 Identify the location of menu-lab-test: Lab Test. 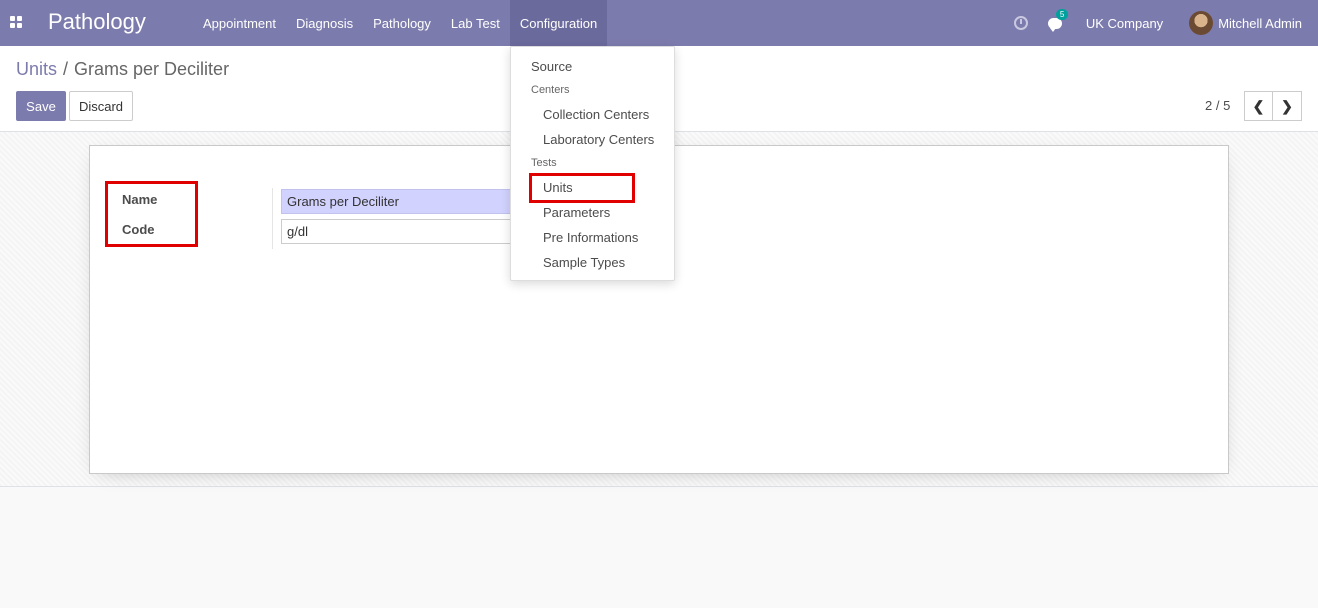
(475, 23).